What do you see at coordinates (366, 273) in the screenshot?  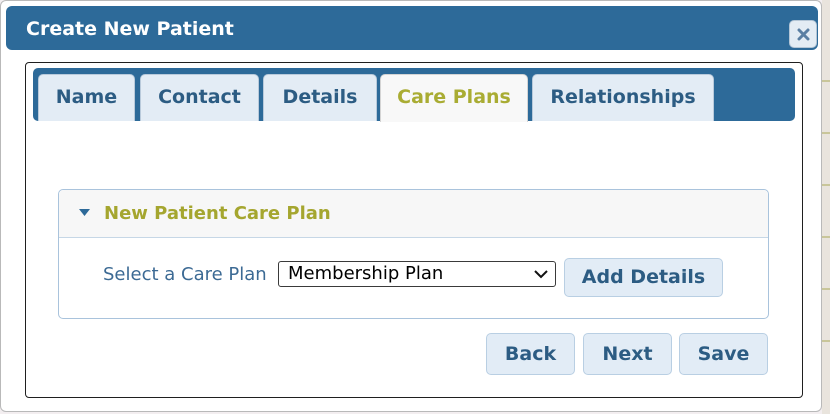 I see `care-plan-select-value: Membership Plan` at bounding box center [366, 273].